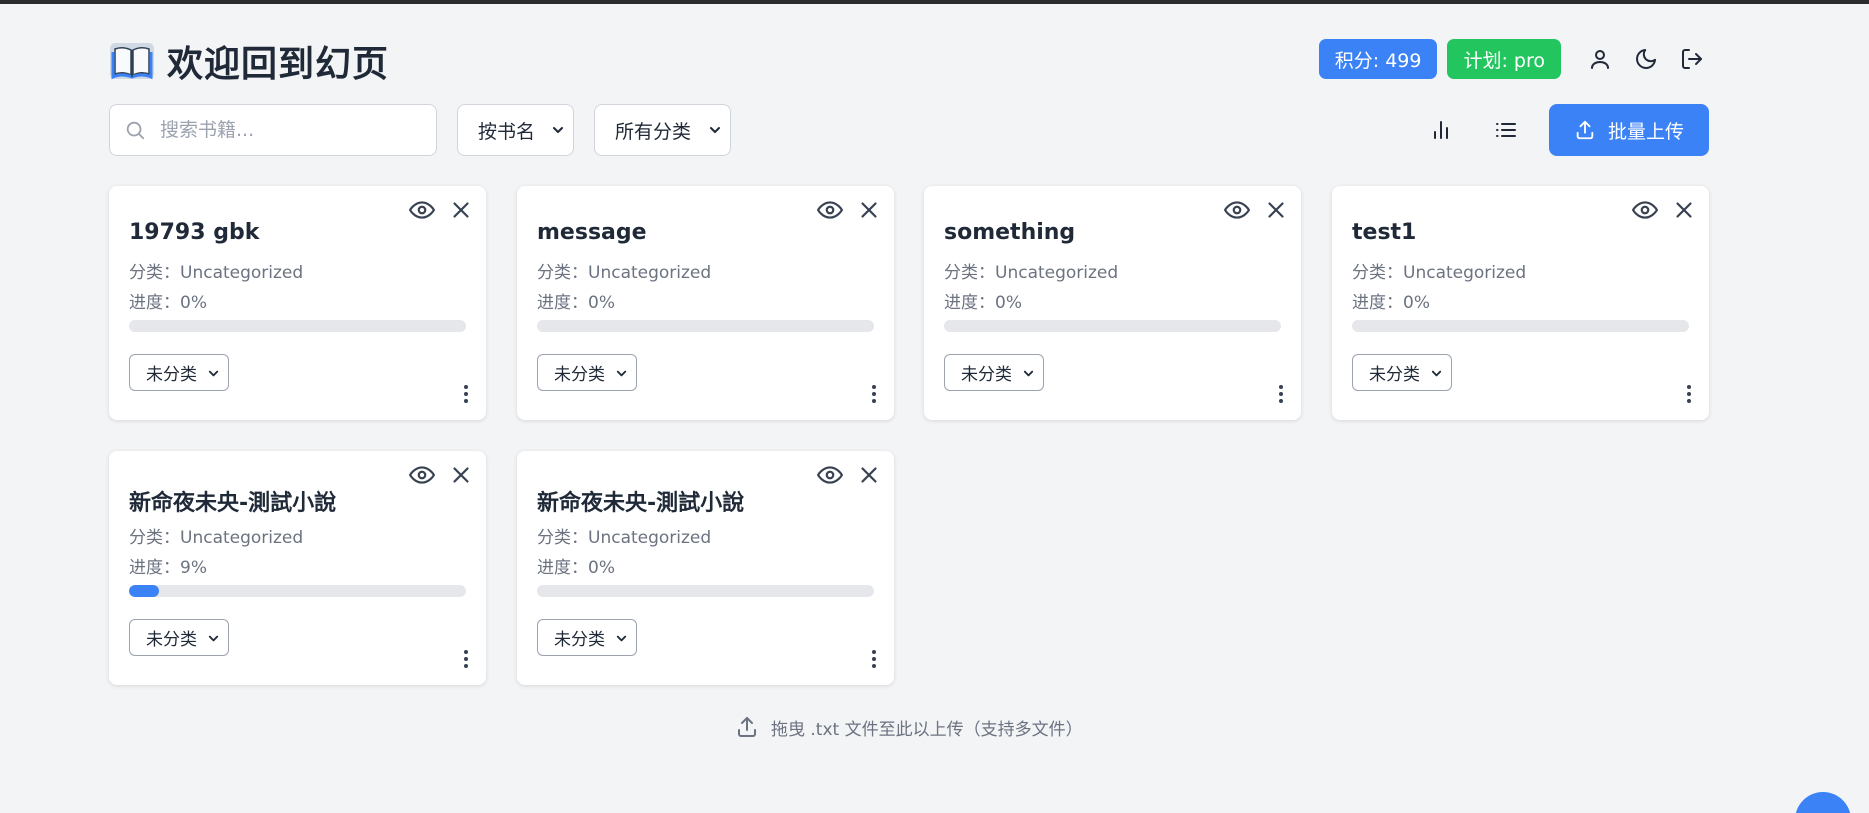  Describe the element at coordinates (1112, 303) in the screenshot. I see `book-card: something 分类：Uncategorized 进度：0% 未分类` at that location.